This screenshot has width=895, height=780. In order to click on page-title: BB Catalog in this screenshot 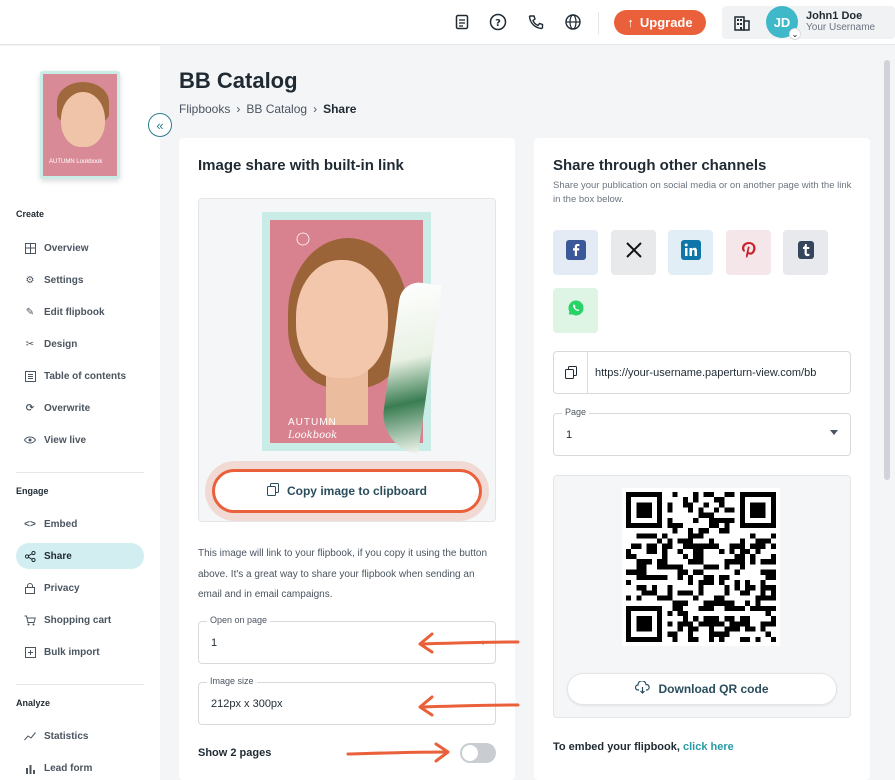, I will do `click(238, 80)`.